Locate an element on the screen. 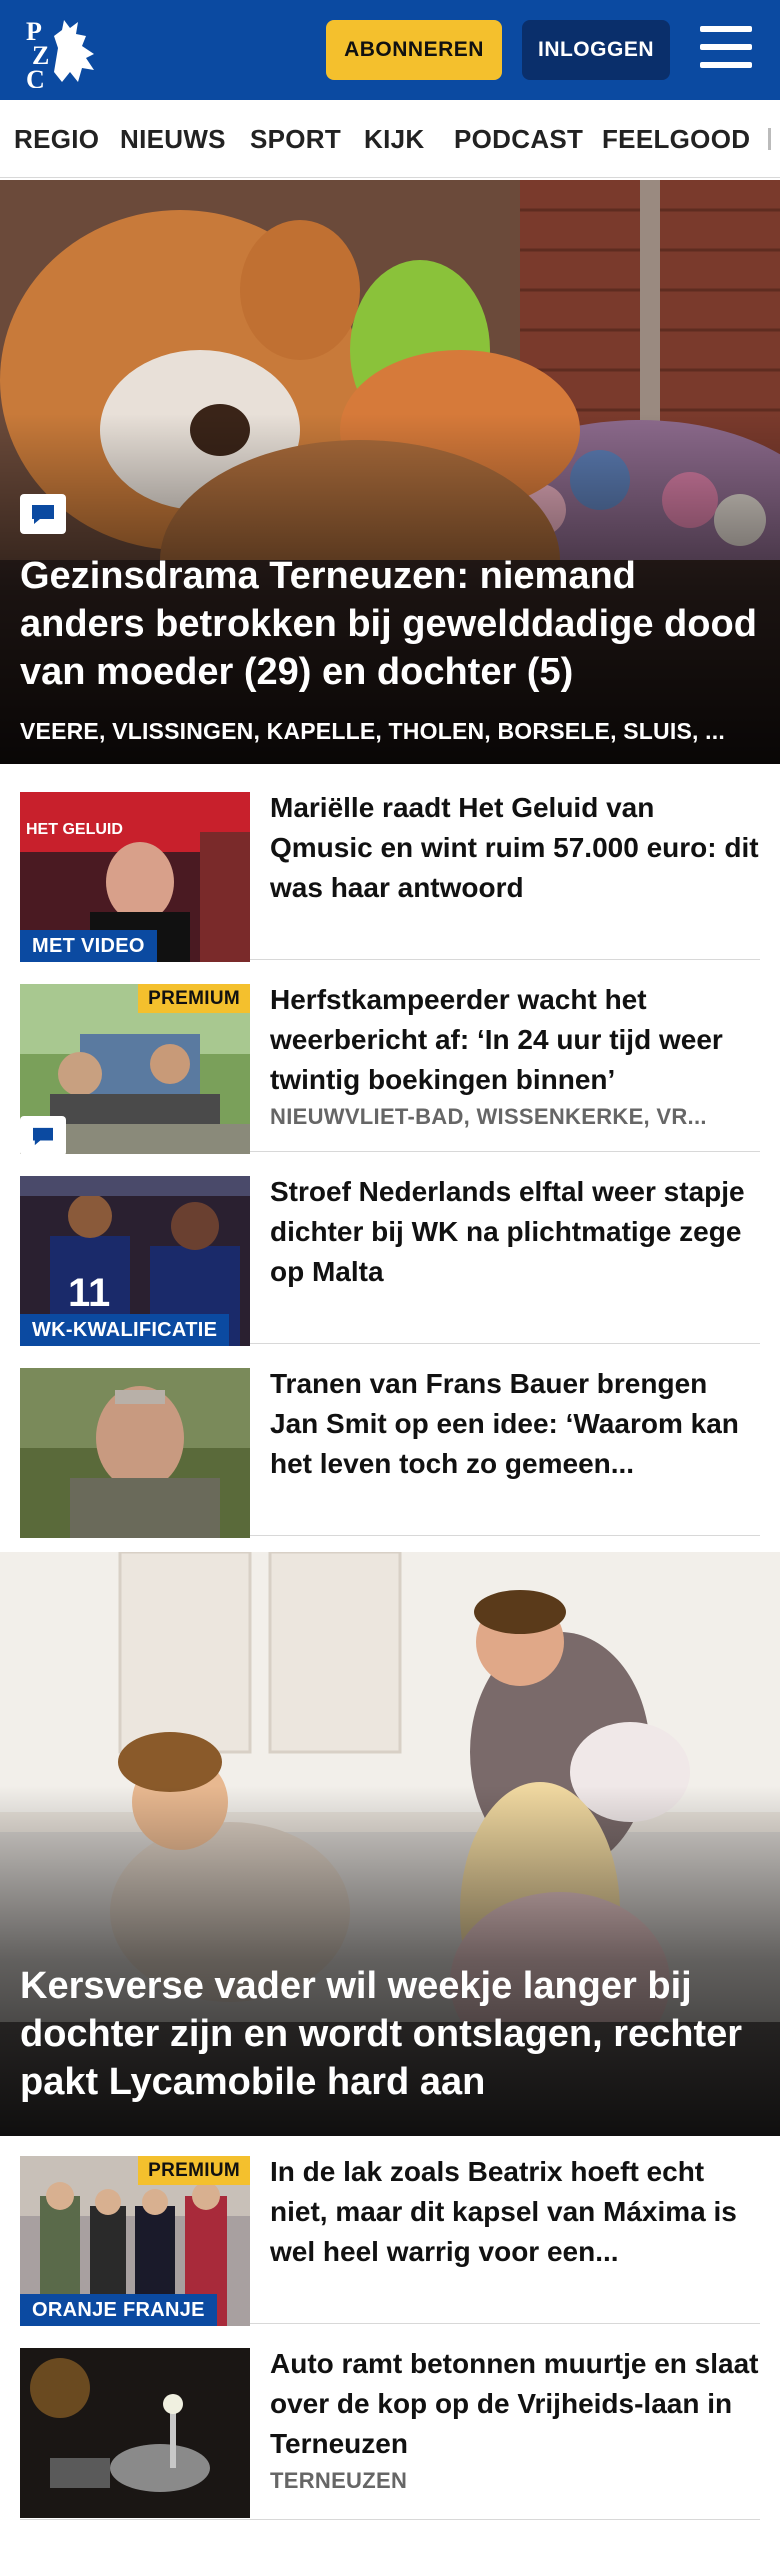 The width and height of the screenshot is (780, 2560). article-locations: TERNEUZEN is located at coordinates (339, 2480).